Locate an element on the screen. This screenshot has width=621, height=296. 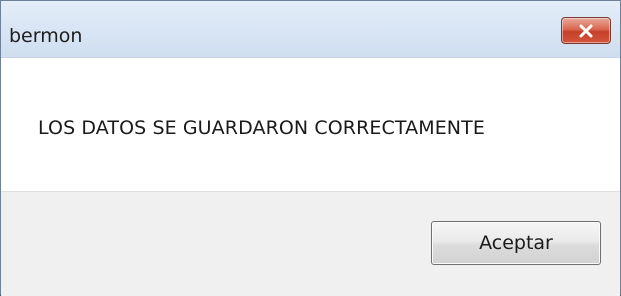
window-title: bermon is located at coordinates (46, 36).